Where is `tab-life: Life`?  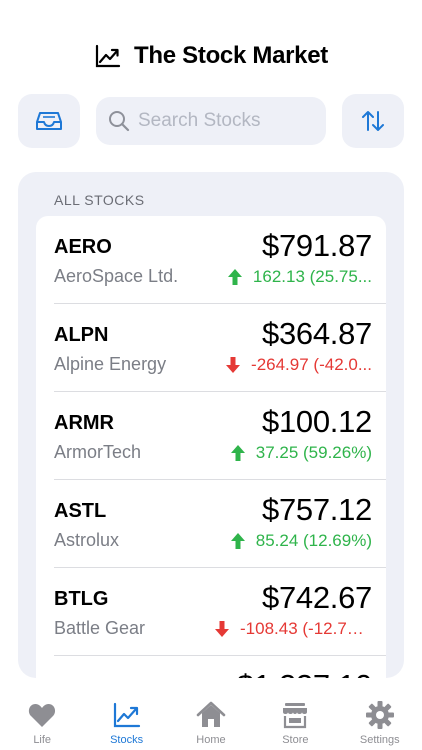 tab-life: Life is located at coordinates (42, 719).